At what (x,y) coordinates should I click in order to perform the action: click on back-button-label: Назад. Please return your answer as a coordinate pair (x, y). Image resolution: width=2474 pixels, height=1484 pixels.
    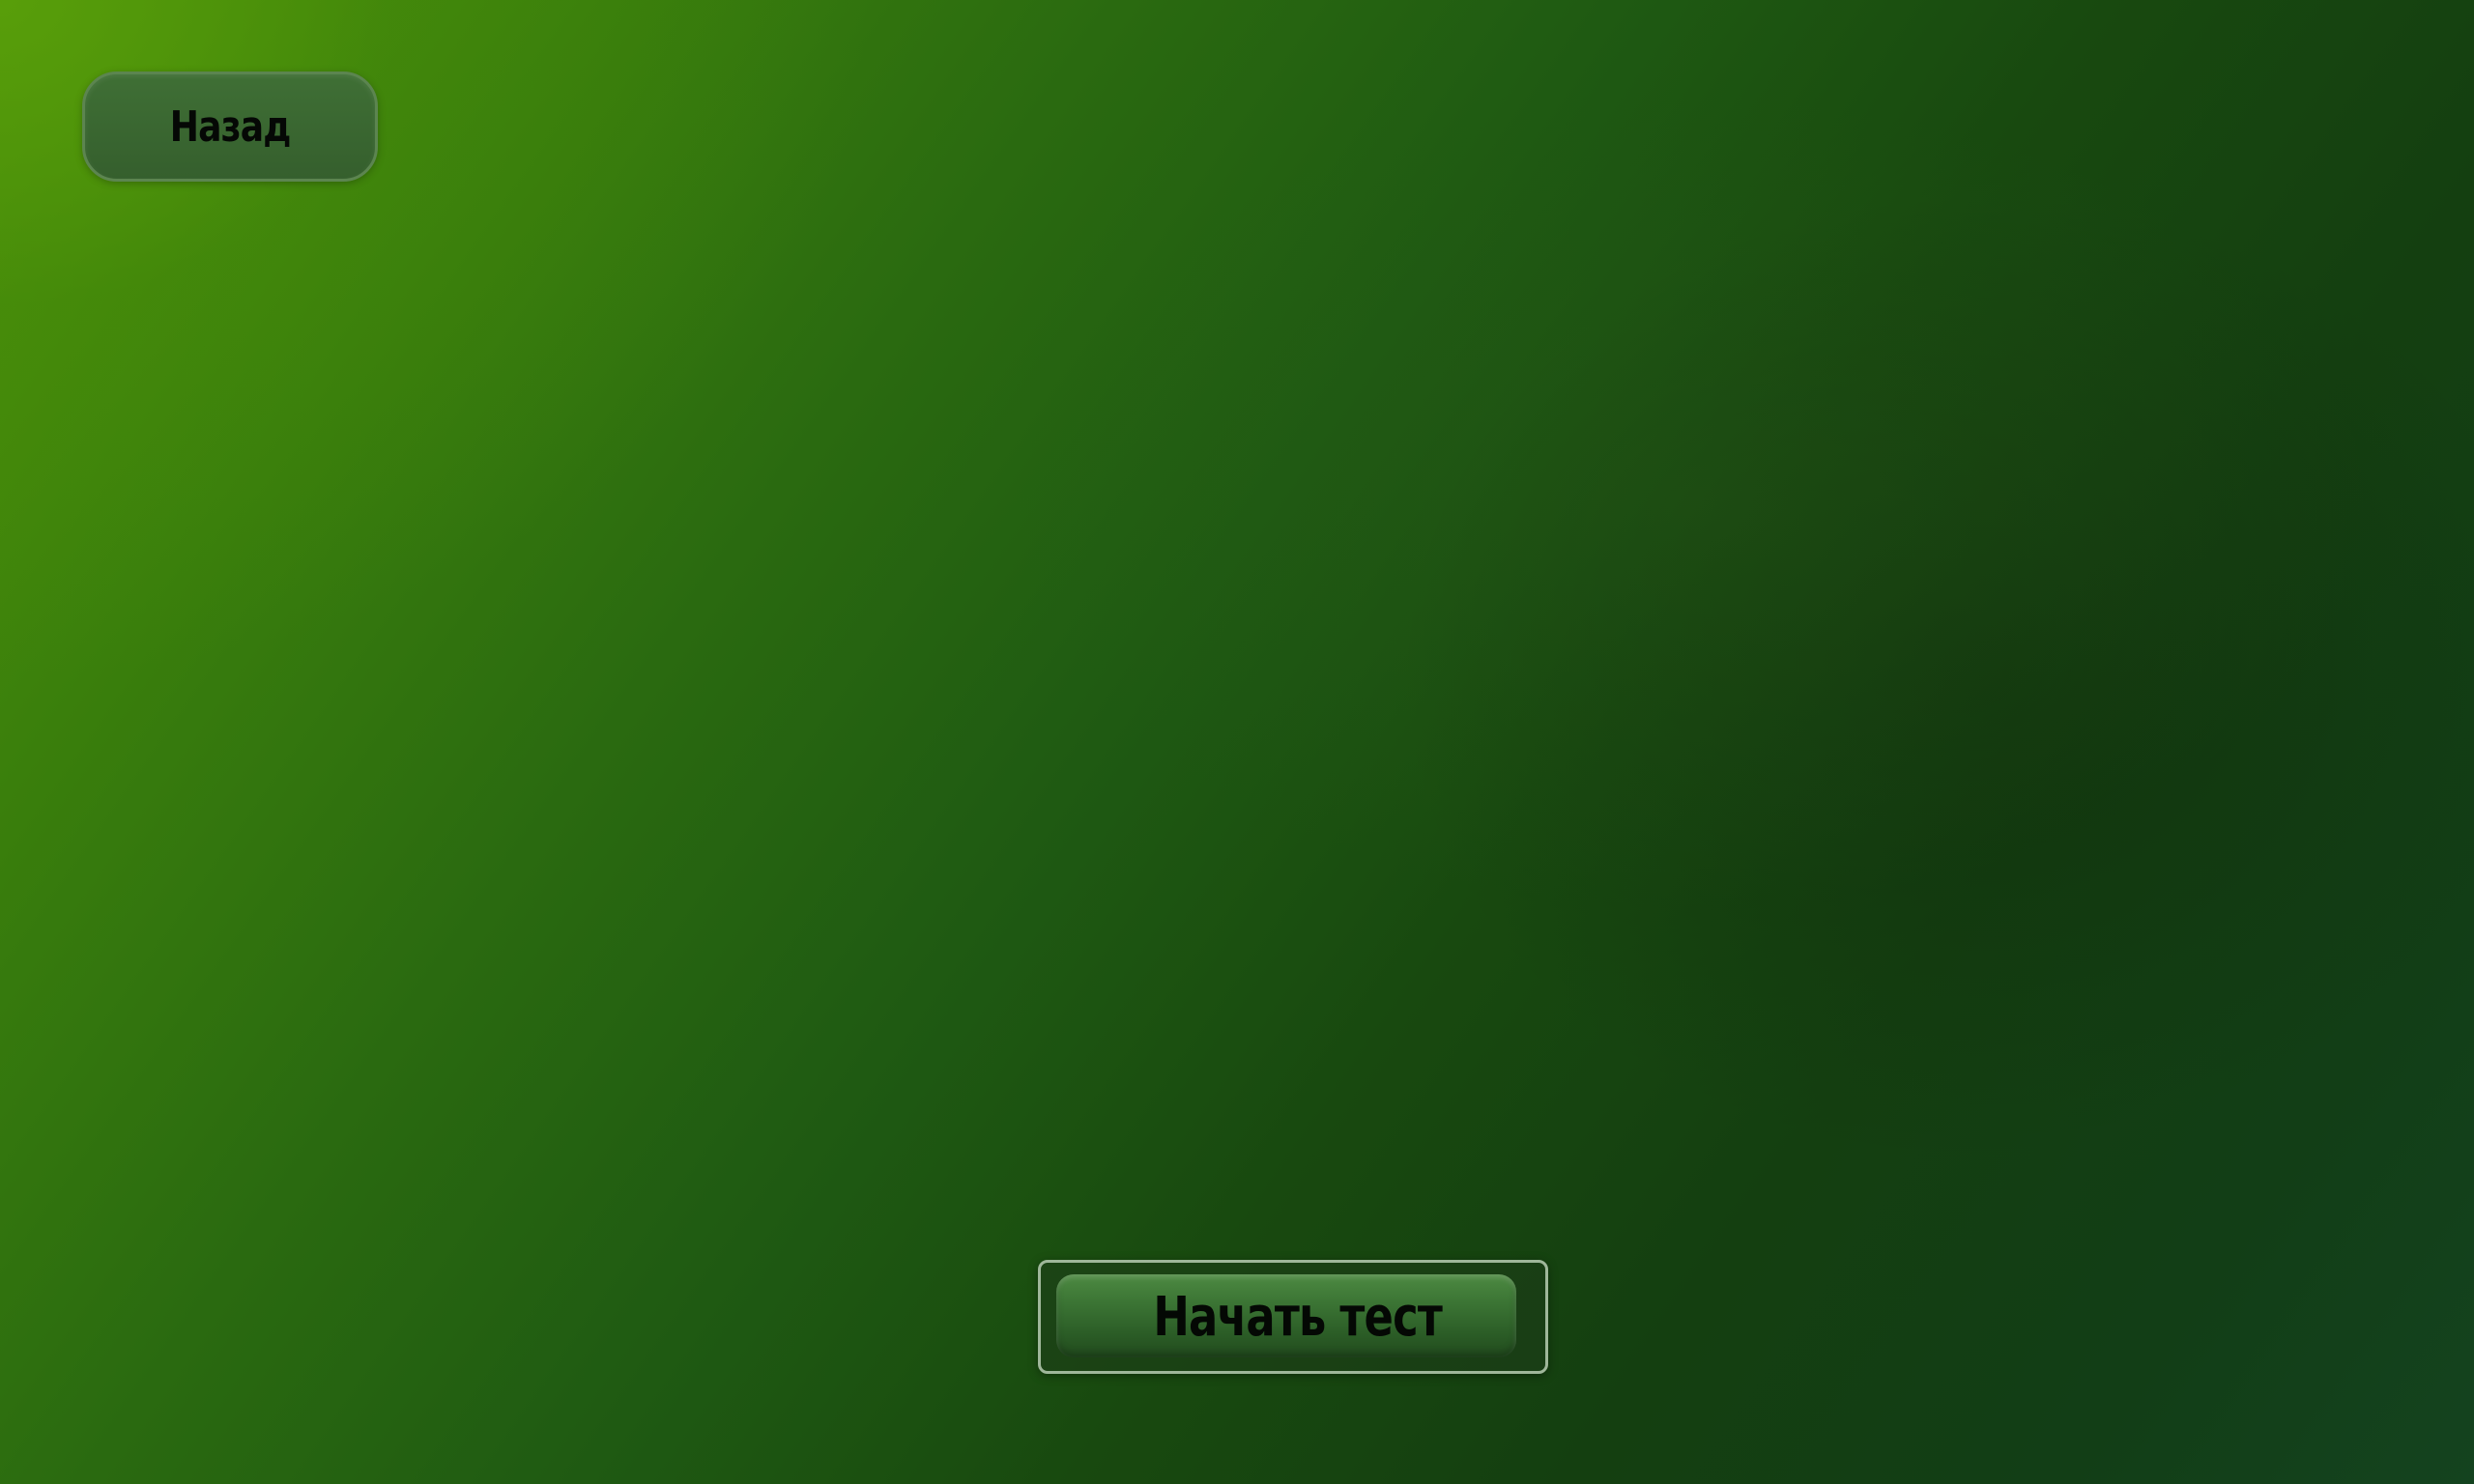
    Looking at the image, I should click on (231, 126).